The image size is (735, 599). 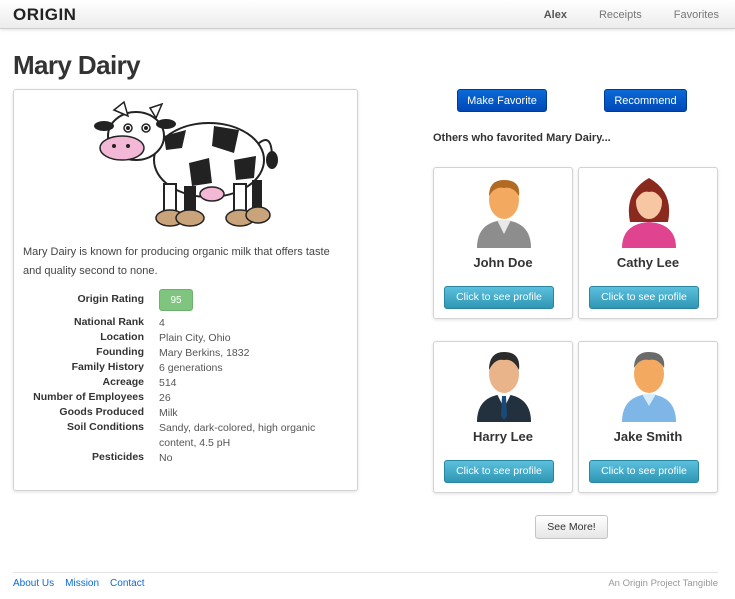 I want to click on fact-label: Family History, so click(x=107, y=367).